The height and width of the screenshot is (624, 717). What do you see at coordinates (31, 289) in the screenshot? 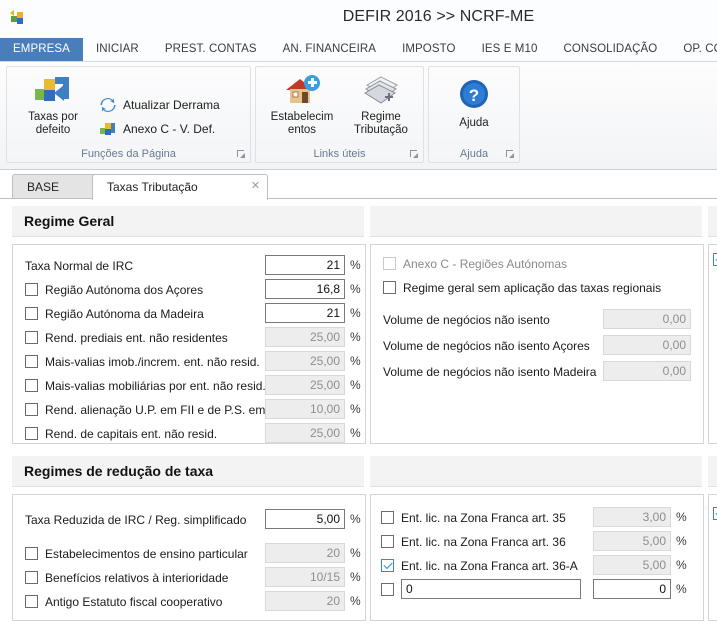
I see `checkbox-regiao-acores` at bounding box center [31, 289].